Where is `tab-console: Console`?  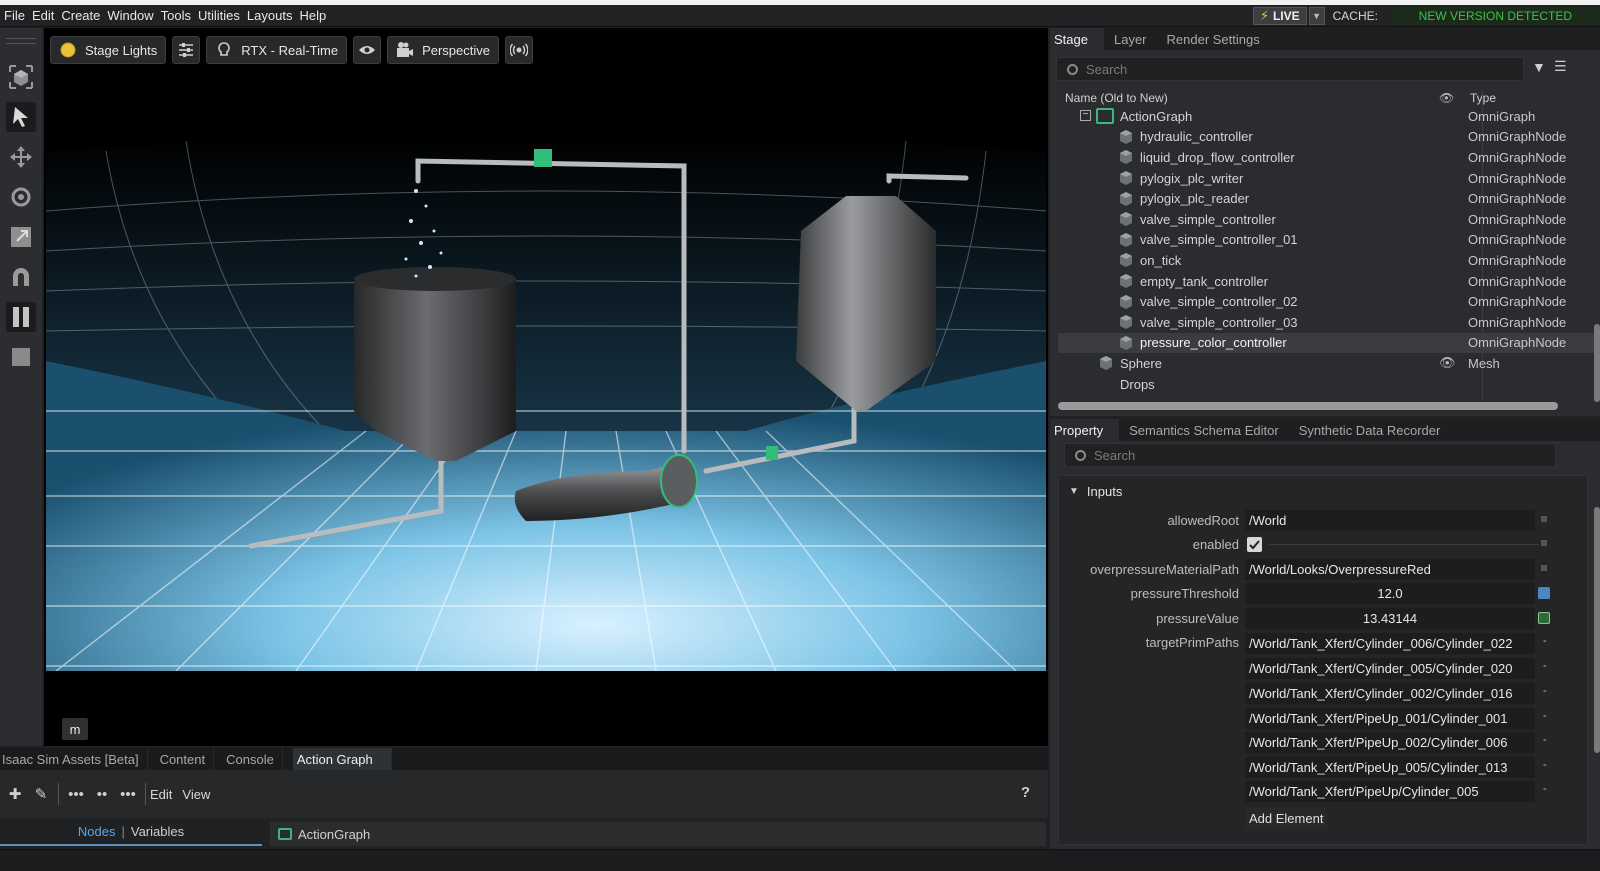 tab-console: Console is located at coordinates (253, 759).